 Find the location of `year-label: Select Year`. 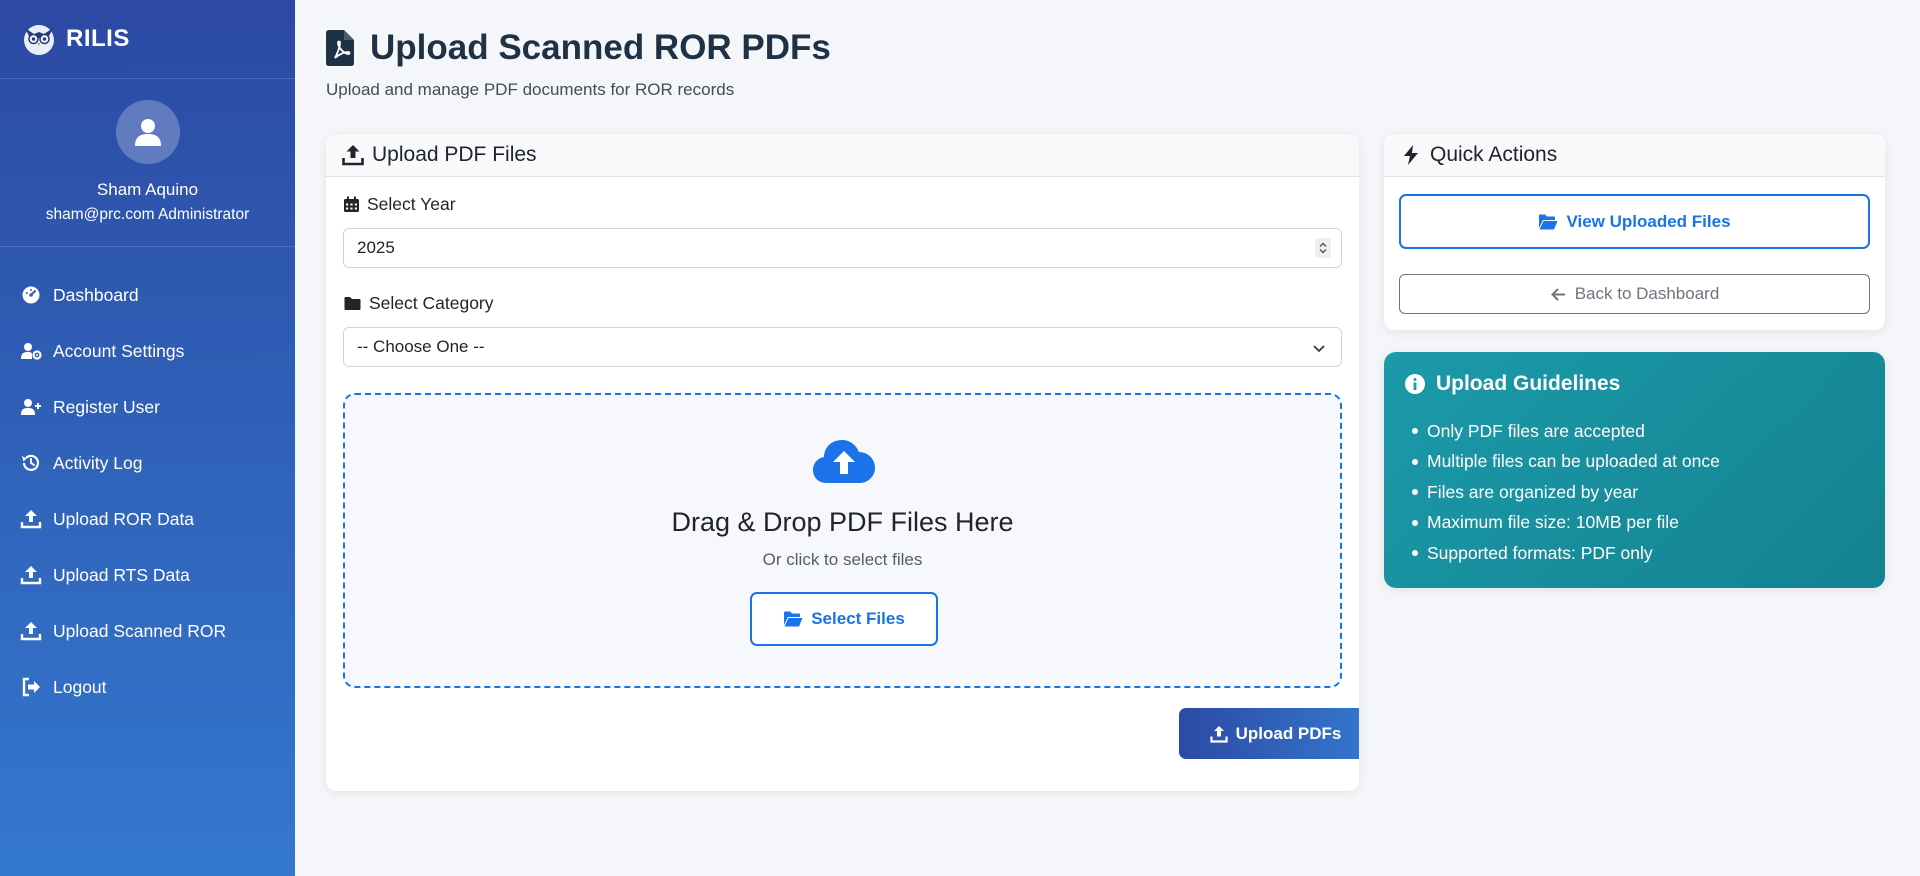

year-label: Select Year is located at coordinates (399, 204).